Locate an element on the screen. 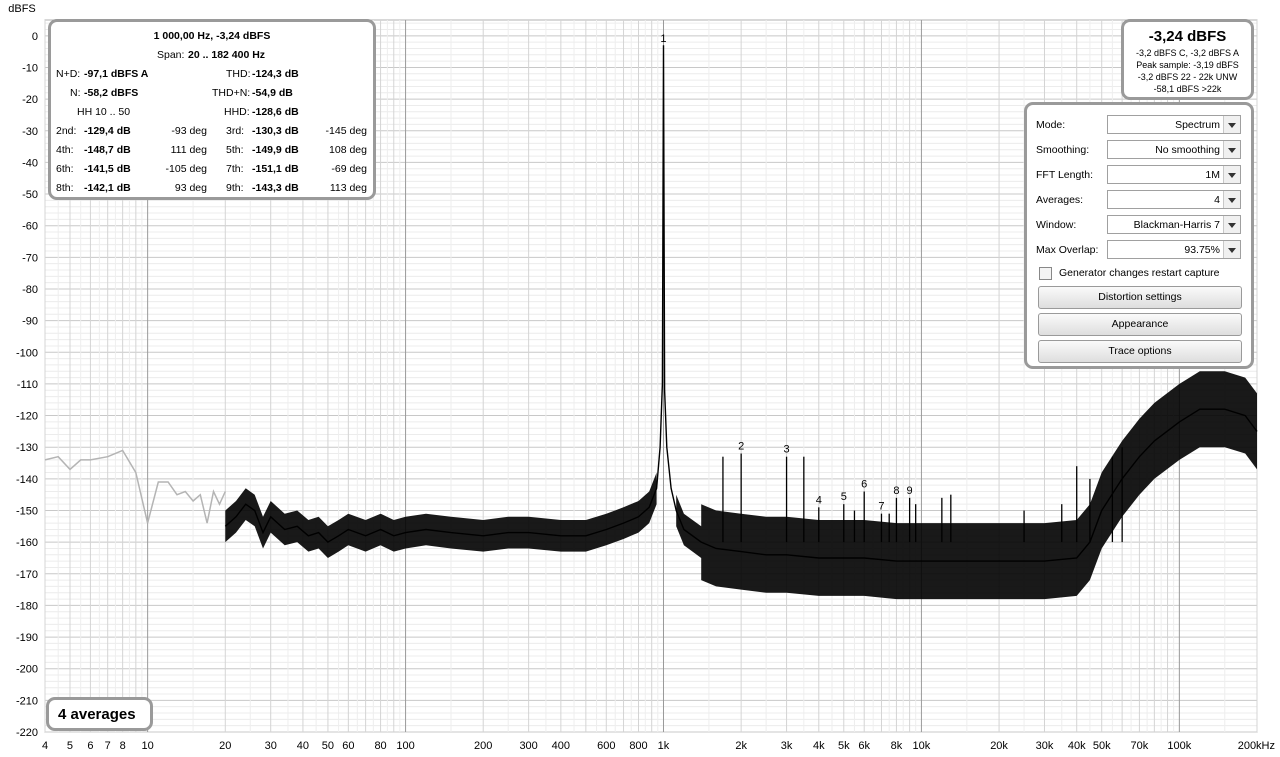 This screenshot has width=1280, height=757. hhd-label: HHD: is located at coordinates (237, 112).